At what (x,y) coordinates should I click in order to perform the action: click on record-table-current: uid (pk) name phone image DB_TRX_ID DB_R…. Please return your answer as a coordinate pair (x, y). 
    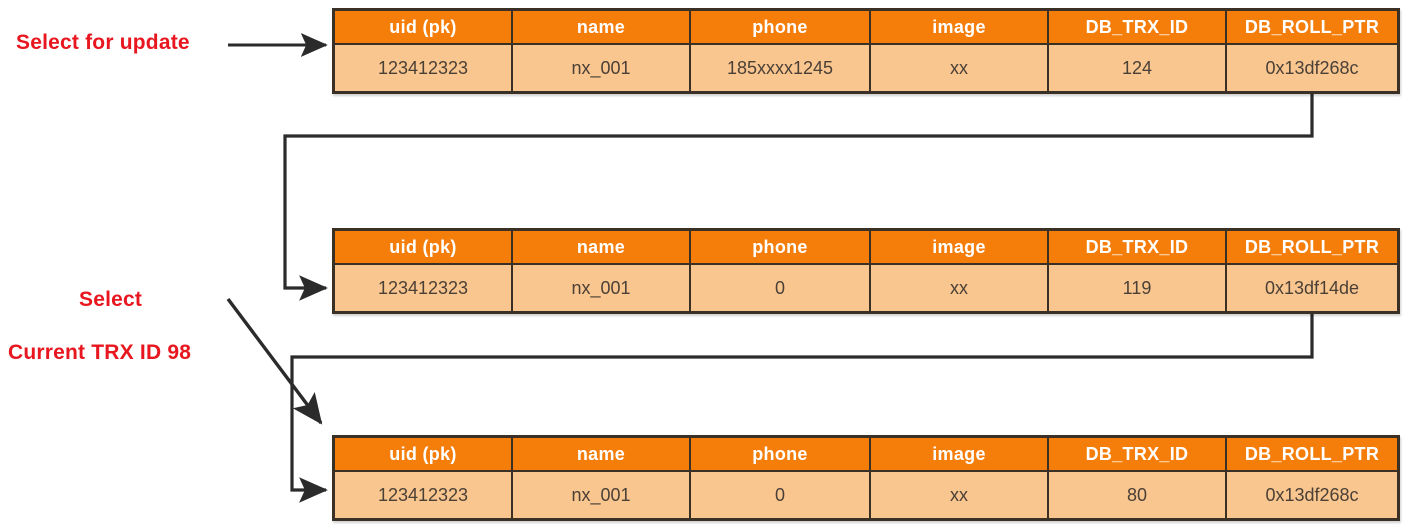
    Looking at the image, I should click on (866, 51).